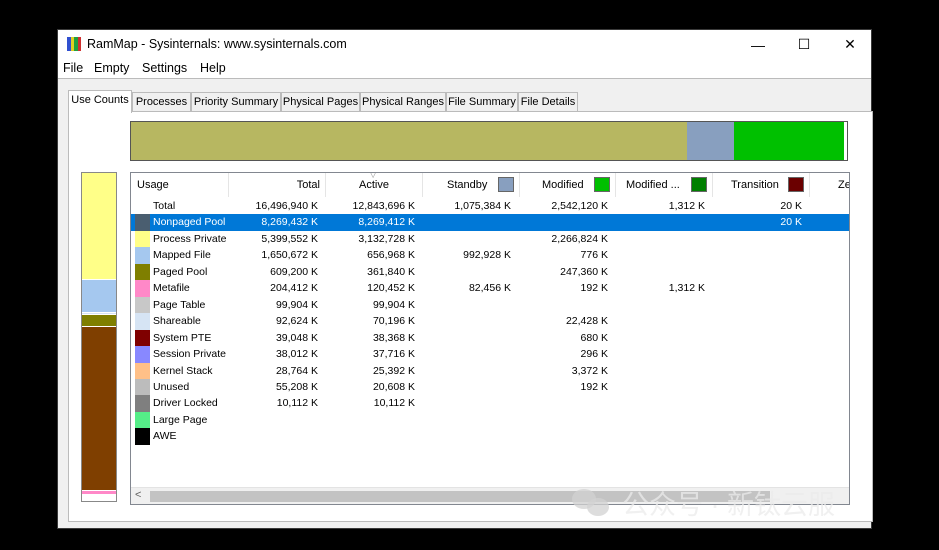  I want to click on column-standby: Standby, so click(471, 185).